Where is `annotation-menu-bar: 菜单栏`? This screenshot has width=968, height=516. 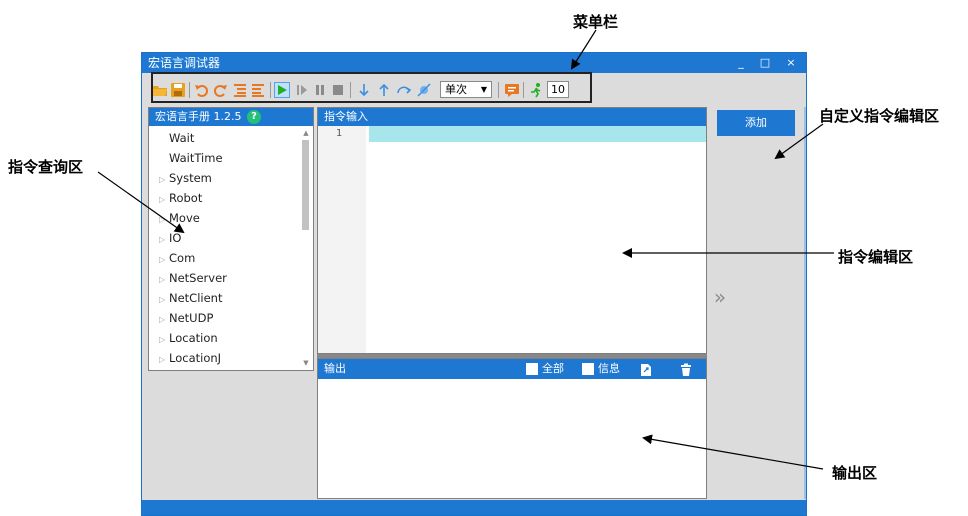
annotation-menu-bar: 菜单栏 is located at coordinates (596, 22).